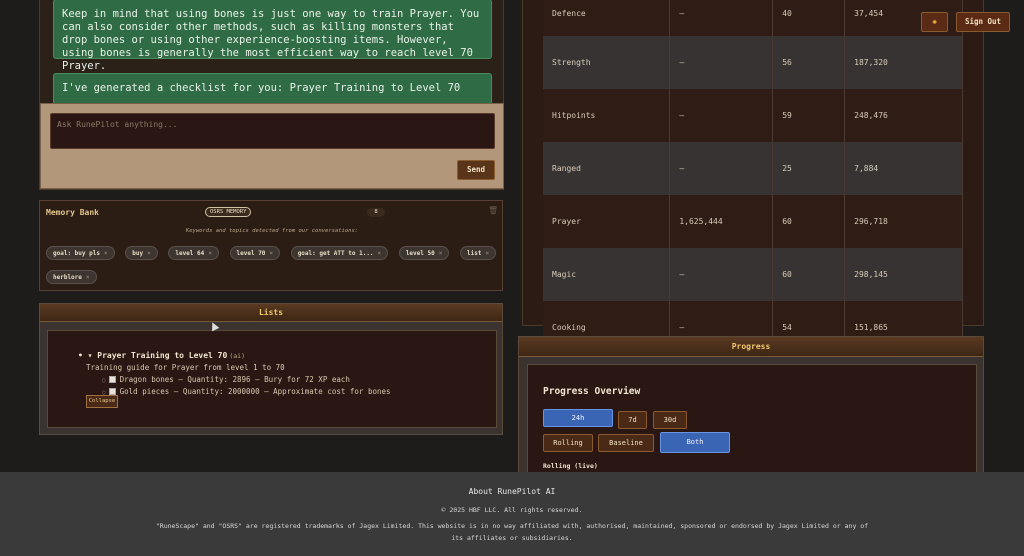 The width and height of the screenshot is (1024, 556). I want to click on memory-chip: goal: get ATT to 1... ×, so click(339, 253).